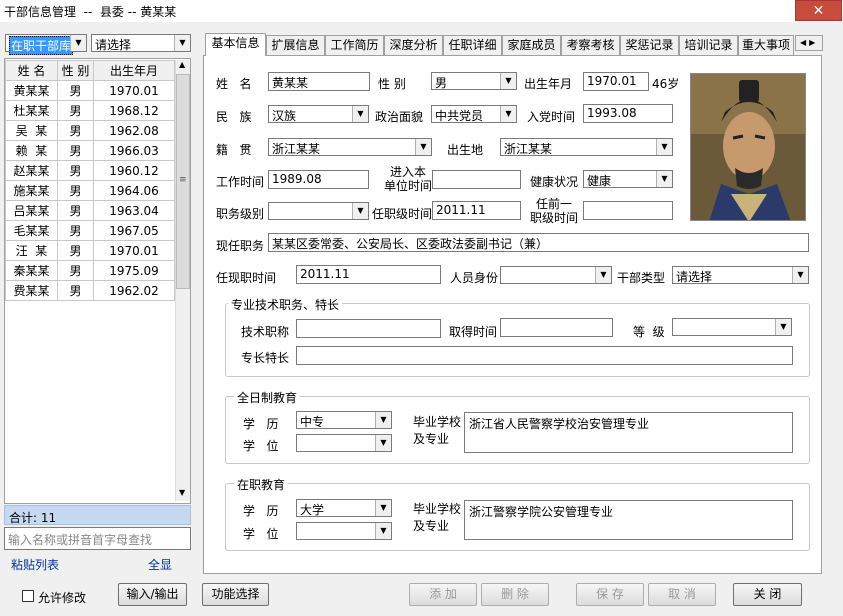 This screenshot has width=843, height=616. Describe the element at coordinates (344, 443) in the screenshot. I see `fulltime-diploma-select: ▼` at that location.